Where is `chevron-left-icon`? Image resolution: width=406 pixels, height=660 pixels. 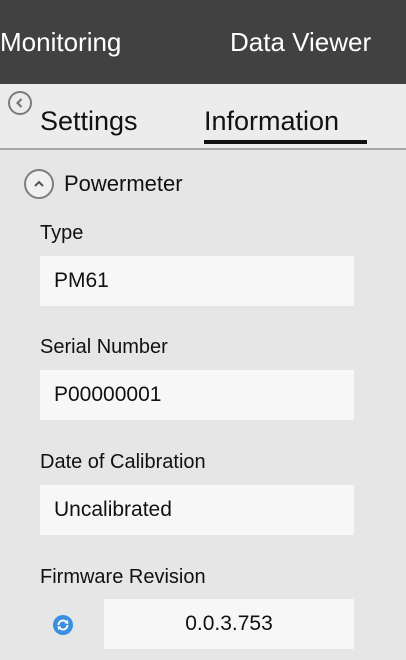
chevron-left-icon is located at coordinates (19, 103).